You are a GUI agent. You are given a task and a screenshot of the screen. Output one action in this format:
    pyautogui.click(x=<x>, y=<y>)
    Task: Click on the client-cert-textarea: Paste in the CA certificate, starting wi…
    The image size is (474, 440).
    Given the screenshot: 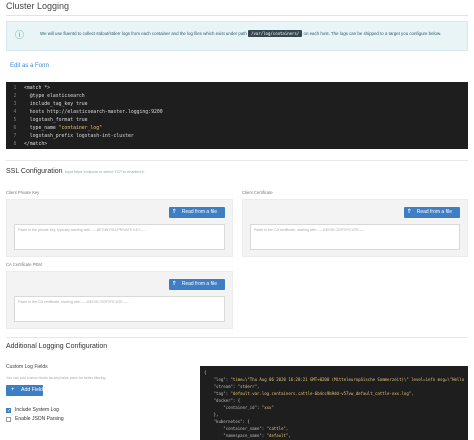 What is the action you would take?
    pyautogui.click(x=355, y=237)
    